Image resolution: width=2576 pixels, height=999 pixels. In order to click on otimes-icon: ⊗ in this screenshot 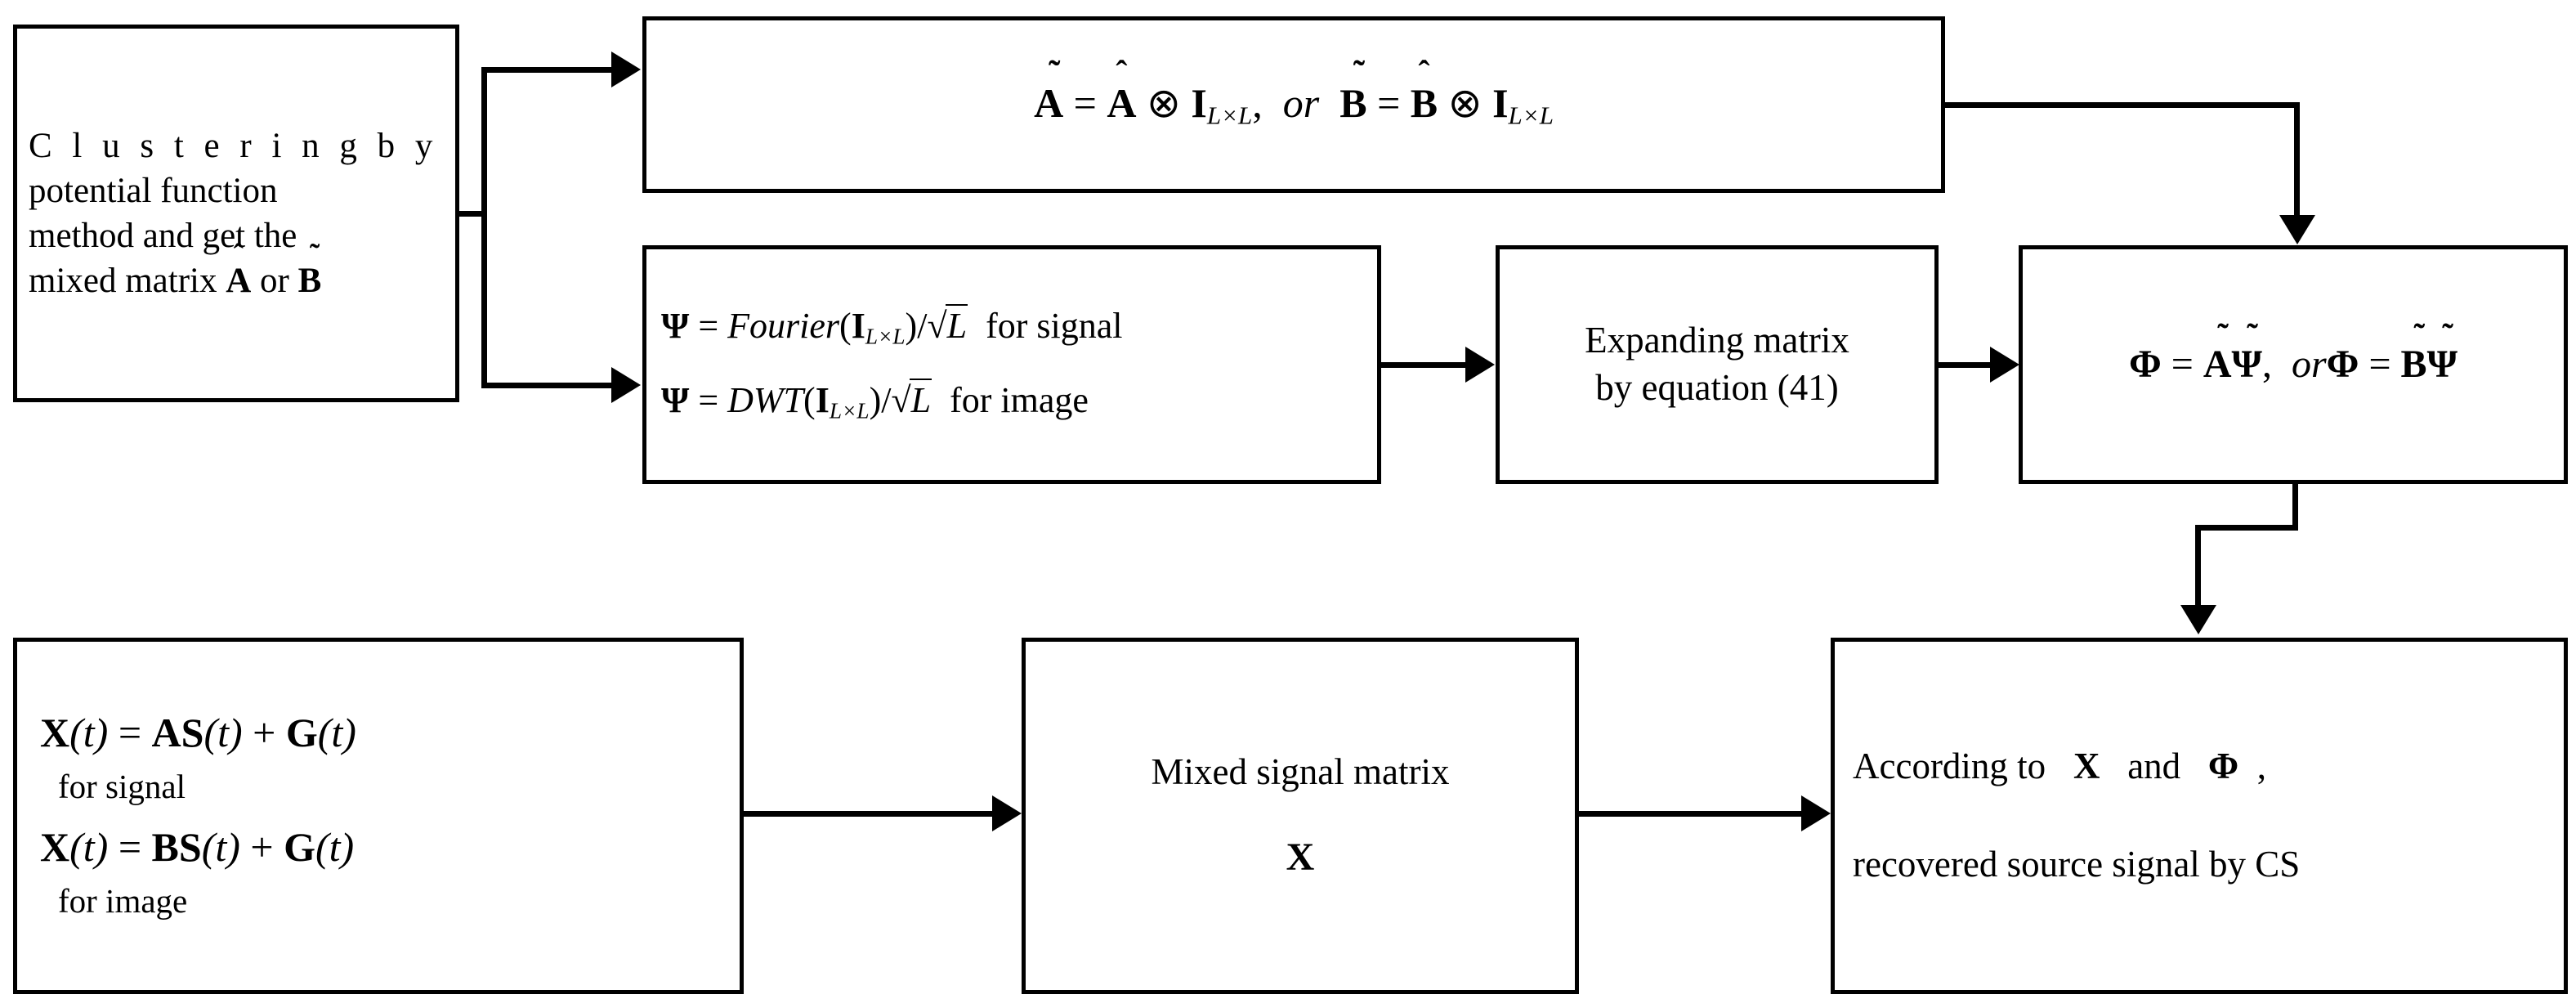, I will do `click(1163, 103)`.